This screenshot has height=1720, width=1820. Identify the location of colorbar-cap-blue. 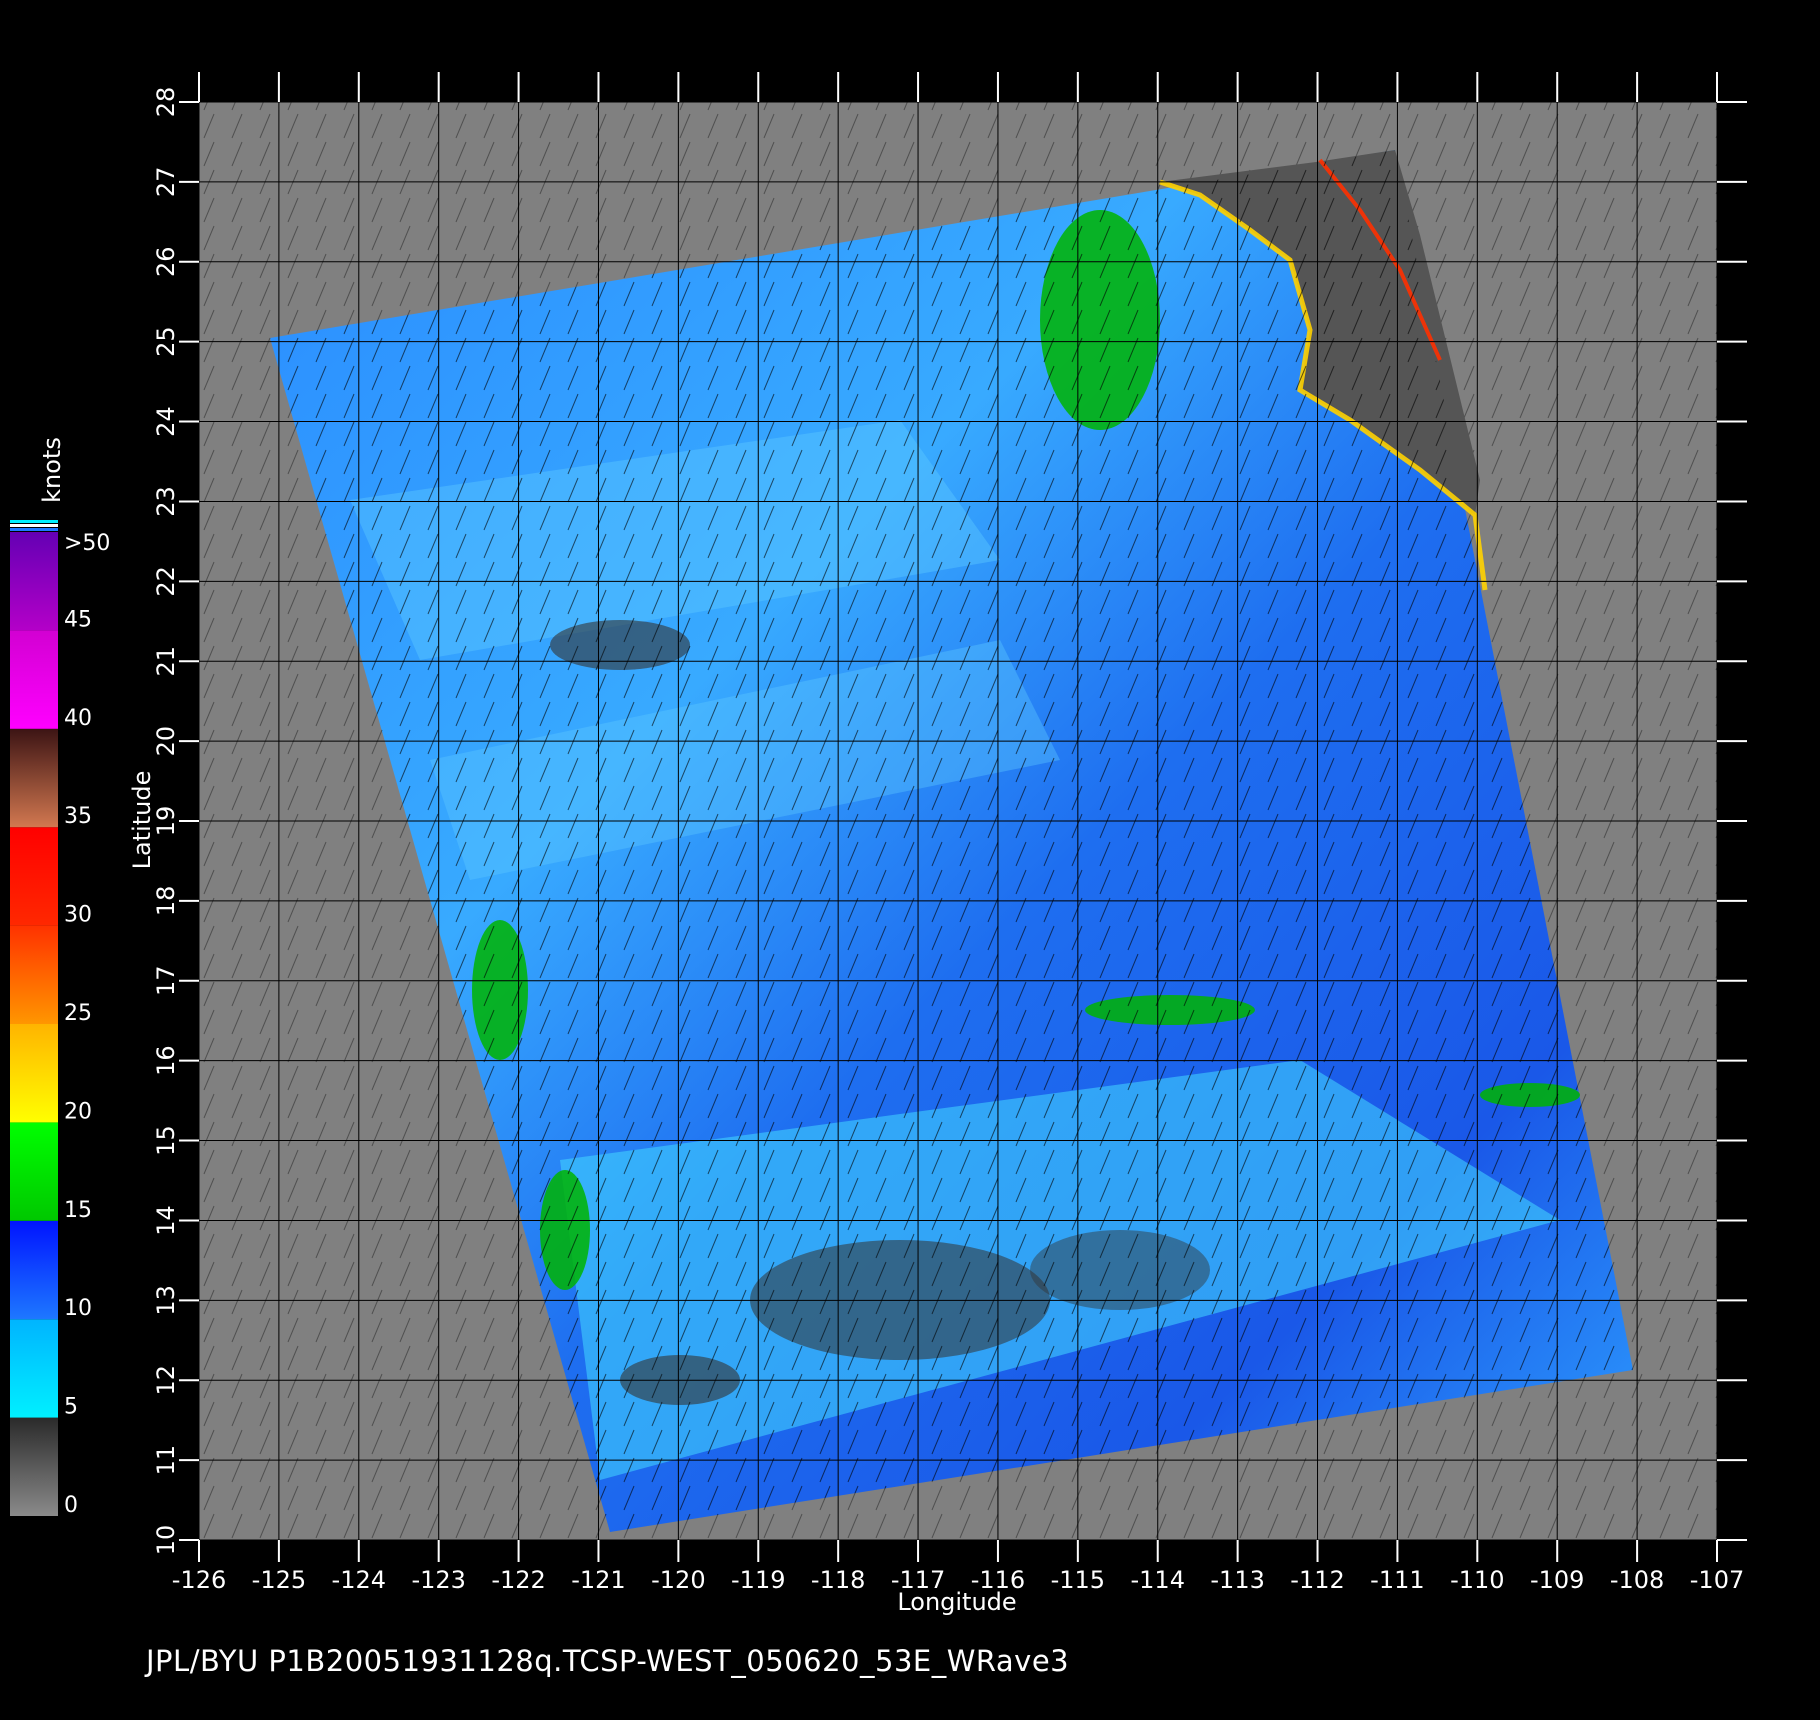
(34, 529).